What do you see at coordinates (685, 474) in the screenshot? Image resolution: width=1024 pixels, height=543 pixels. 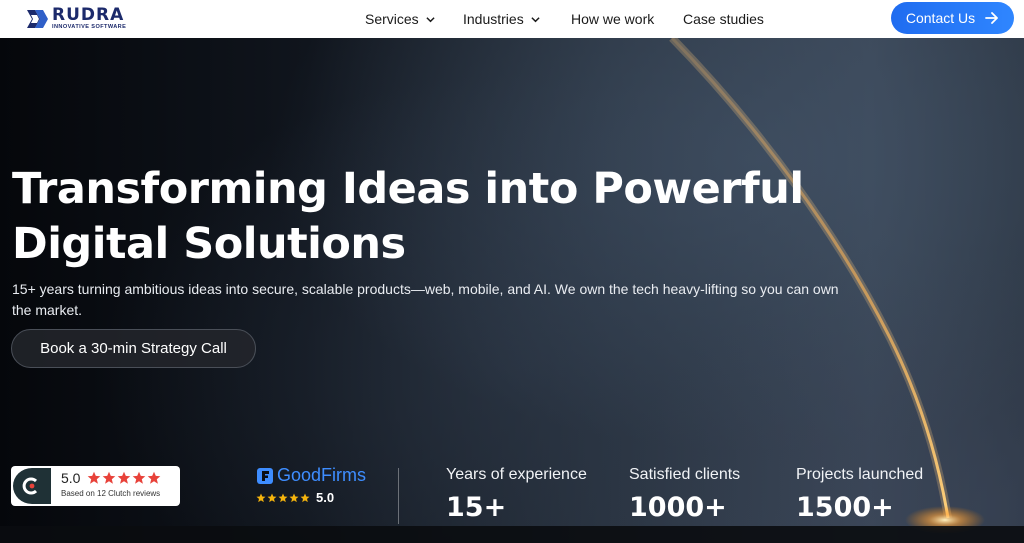 I see `stat-label: Satisfied clients` at bounding box center [685, 474].